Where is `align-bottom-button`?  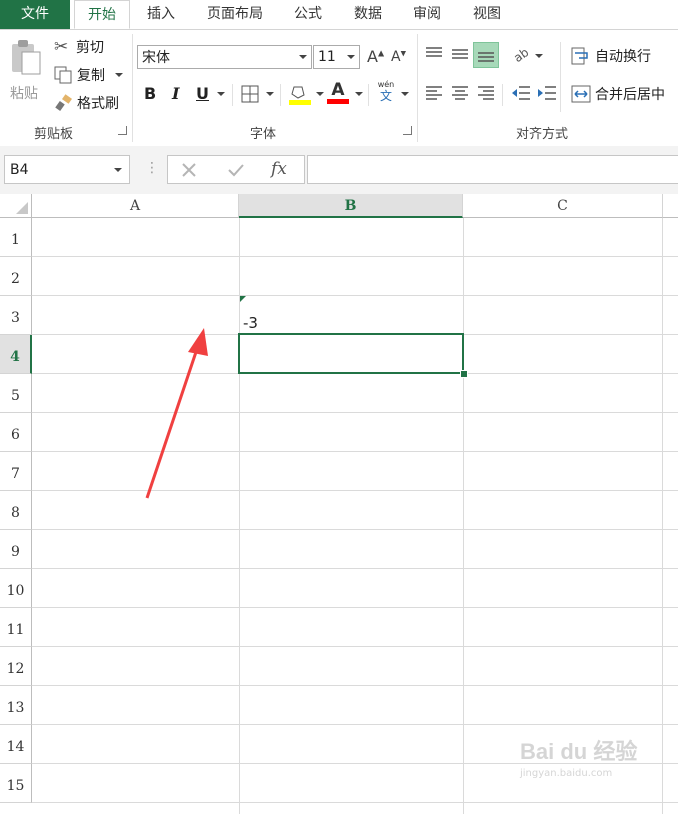 align-bottom-button is located at coordinates (486, 55).